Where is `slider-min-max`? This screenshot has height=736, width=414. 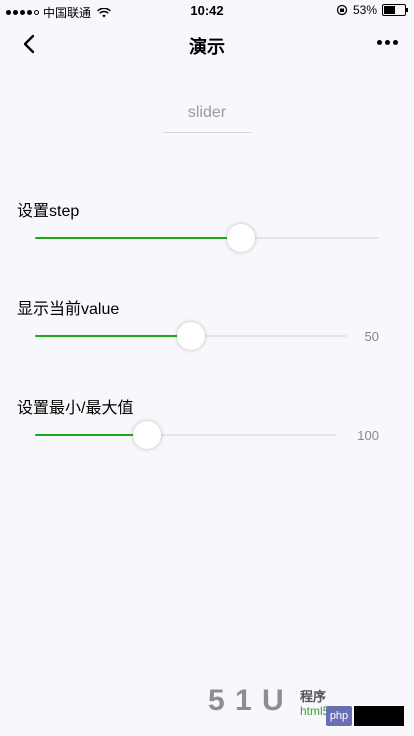
slider-min-max is located at coordinates (186, 435).